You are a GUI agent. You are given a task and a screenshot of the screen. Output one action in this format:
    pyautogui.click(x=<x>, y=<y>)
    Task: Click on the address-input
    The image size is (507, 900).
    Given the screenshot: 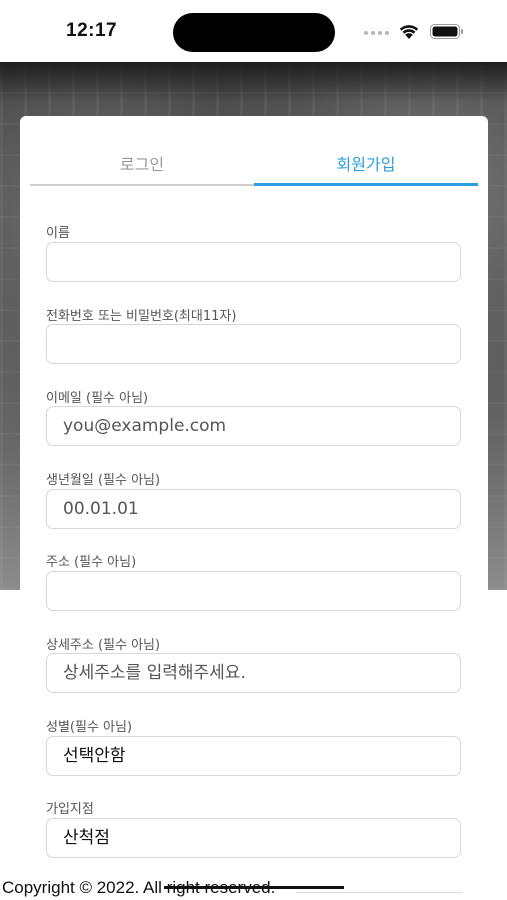 What is the action you would take?
    pyautogui.click(x=253, y=591)
    